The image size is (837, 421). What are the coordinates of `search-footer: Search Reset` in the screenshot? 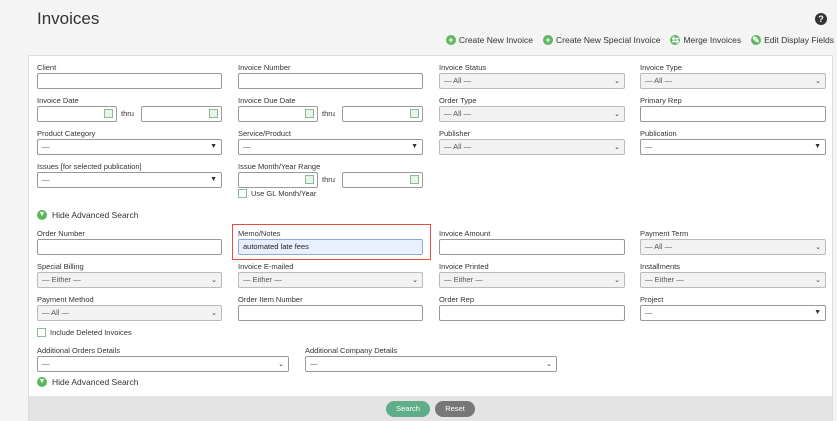 It's located at (430, 408).